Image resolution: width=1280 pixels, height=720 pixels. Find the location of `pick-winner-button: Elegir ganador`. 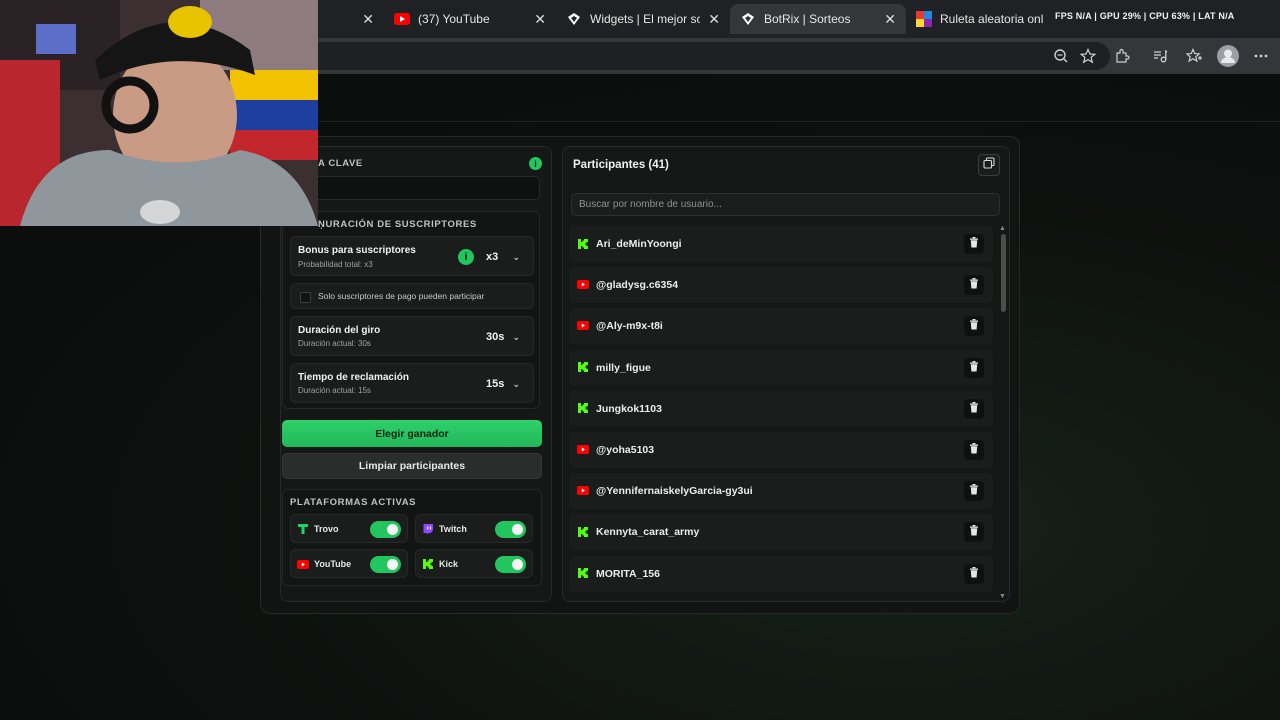

pick-winner-button: Elegir ganador is located at coordinates (412, 433).